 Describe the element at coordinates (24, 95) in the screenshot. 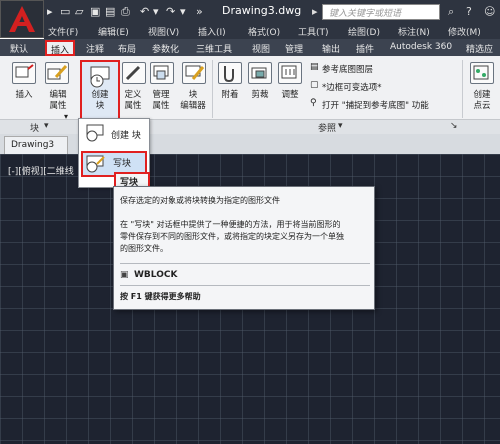

I see `insert-label: 插入` at that location.